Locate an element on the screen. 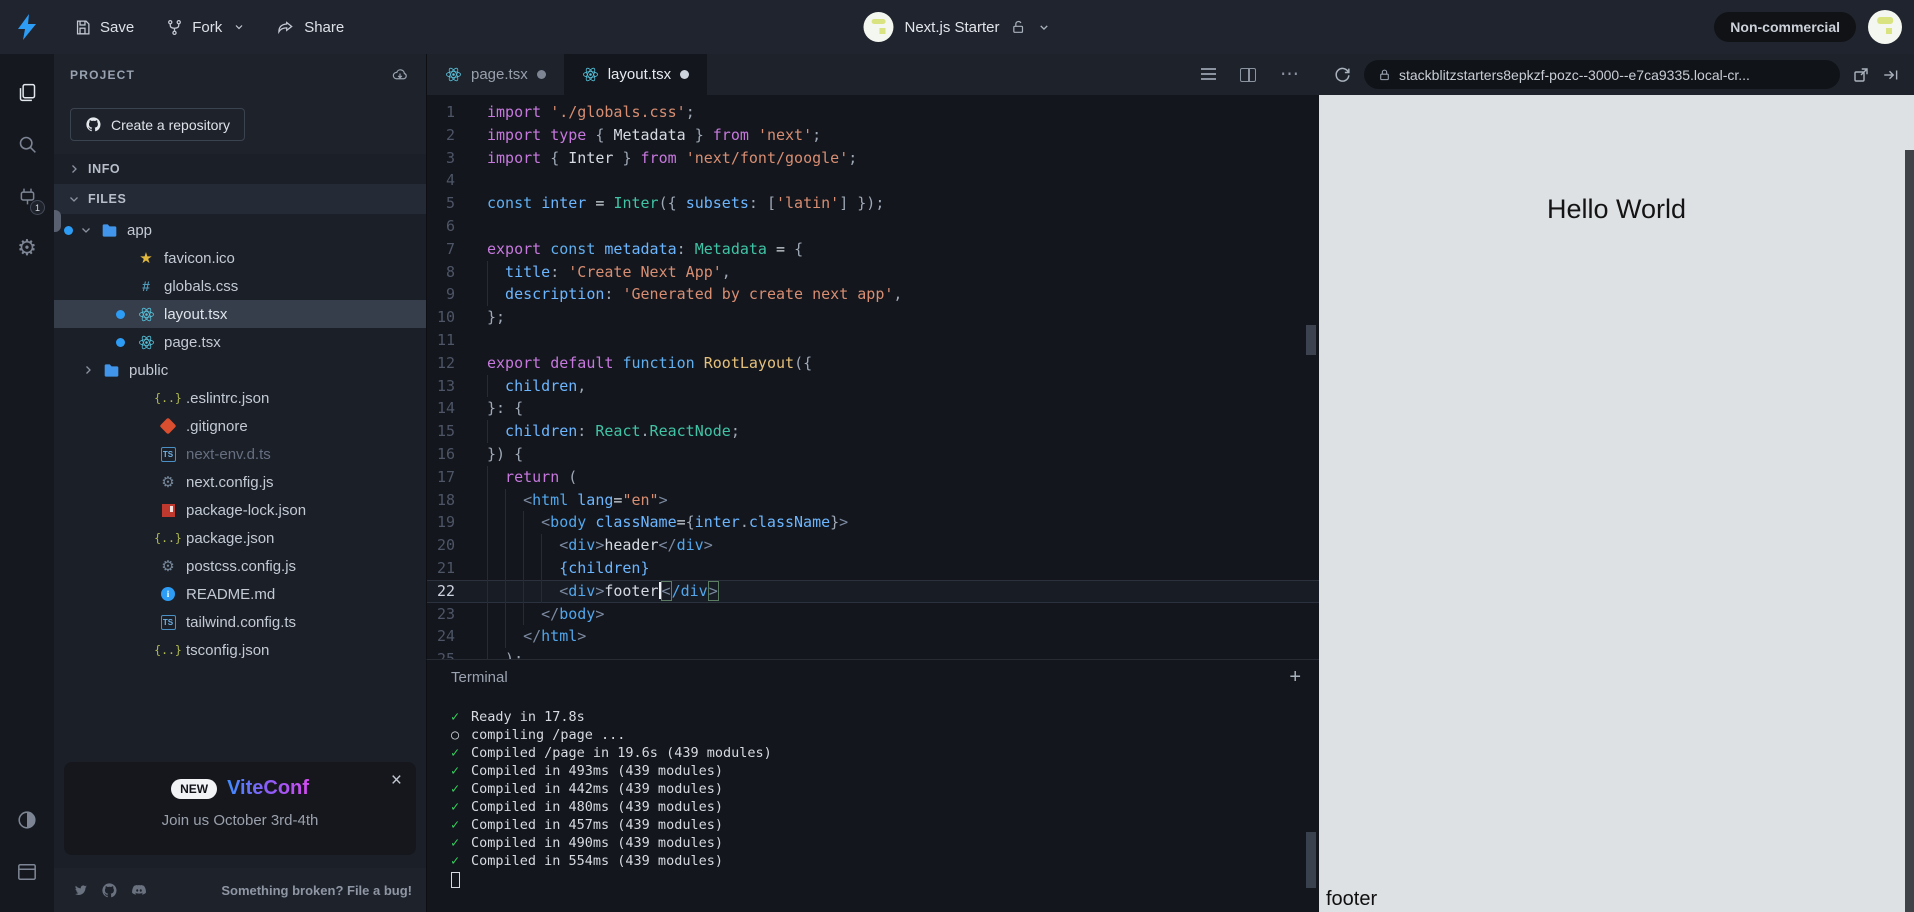 The height and width of the screenshot is (912, 1914). cloud-sync-icon is located at coordinates (400, 75).